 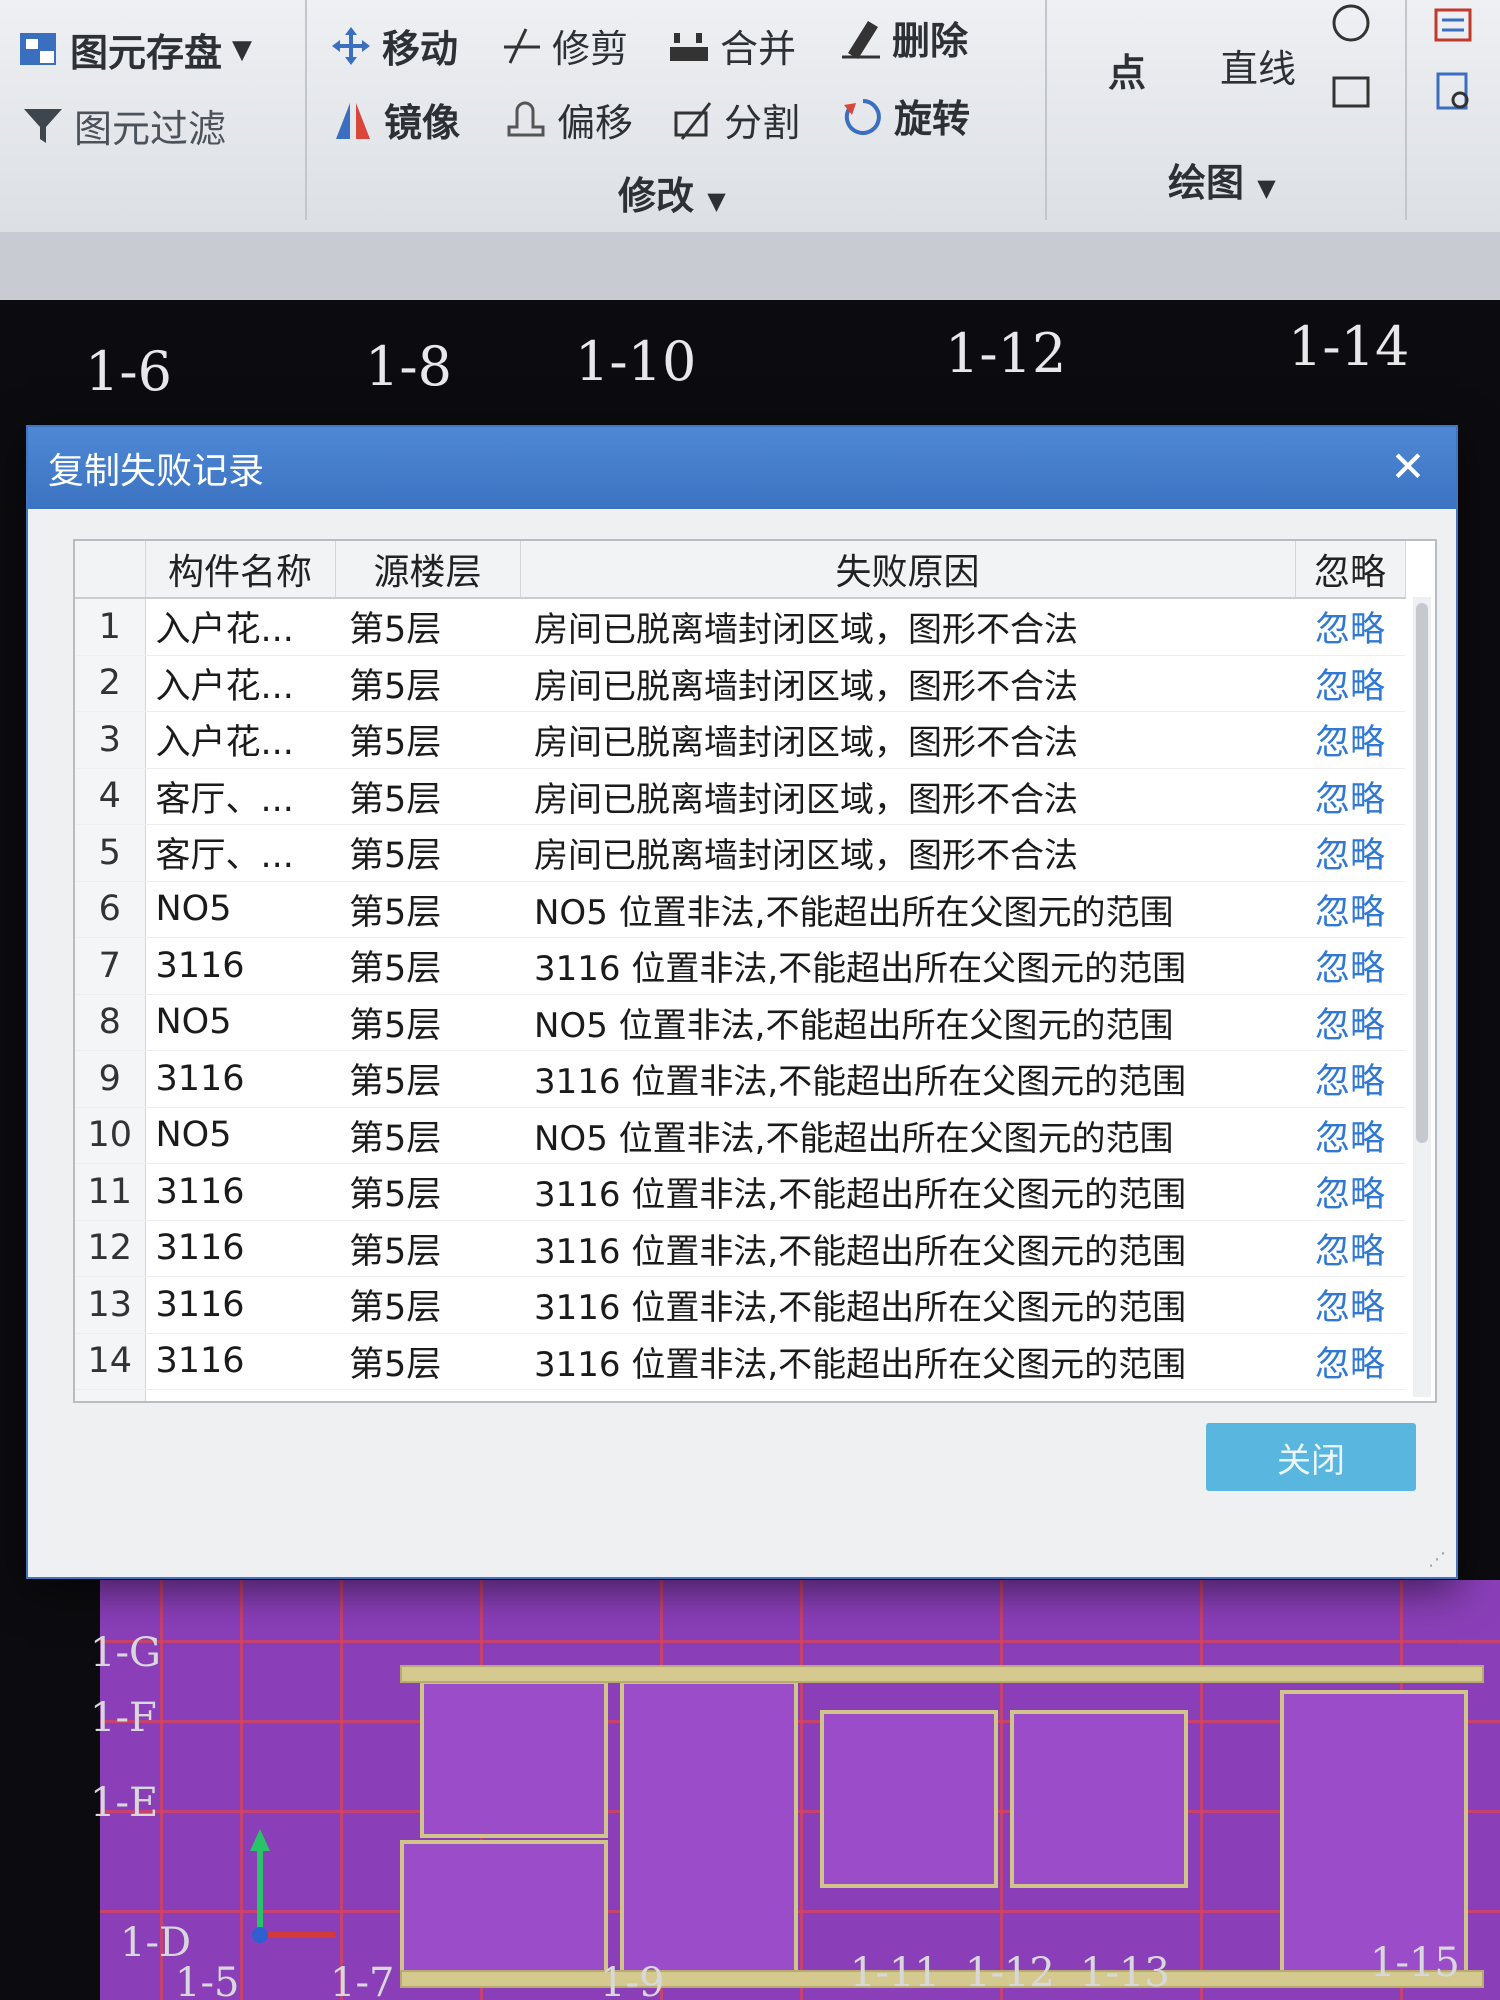 I want to click on rectangle-tool-button, so click(x=1351, y=91).